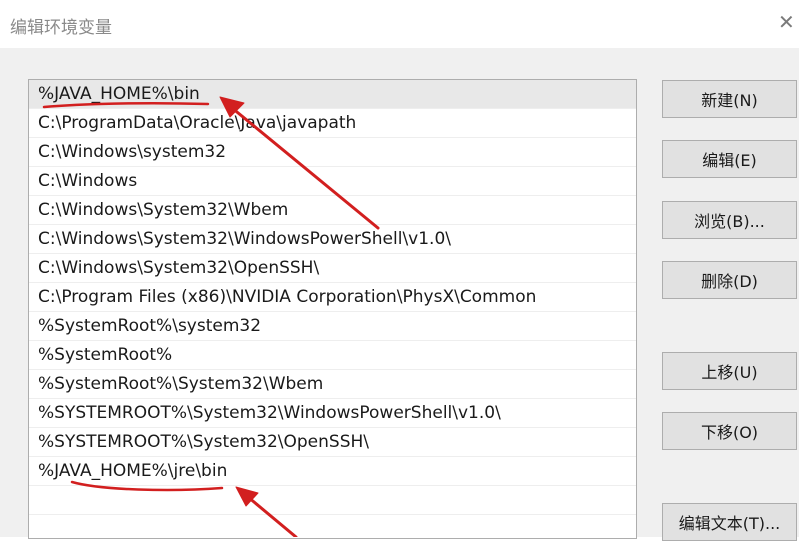 This screenshot has width=799, height=541. Describe the element at coordinates (332, 471) in the screenshot. I see `list-item: %JAVA_HOME%\jre\bin` at that location.